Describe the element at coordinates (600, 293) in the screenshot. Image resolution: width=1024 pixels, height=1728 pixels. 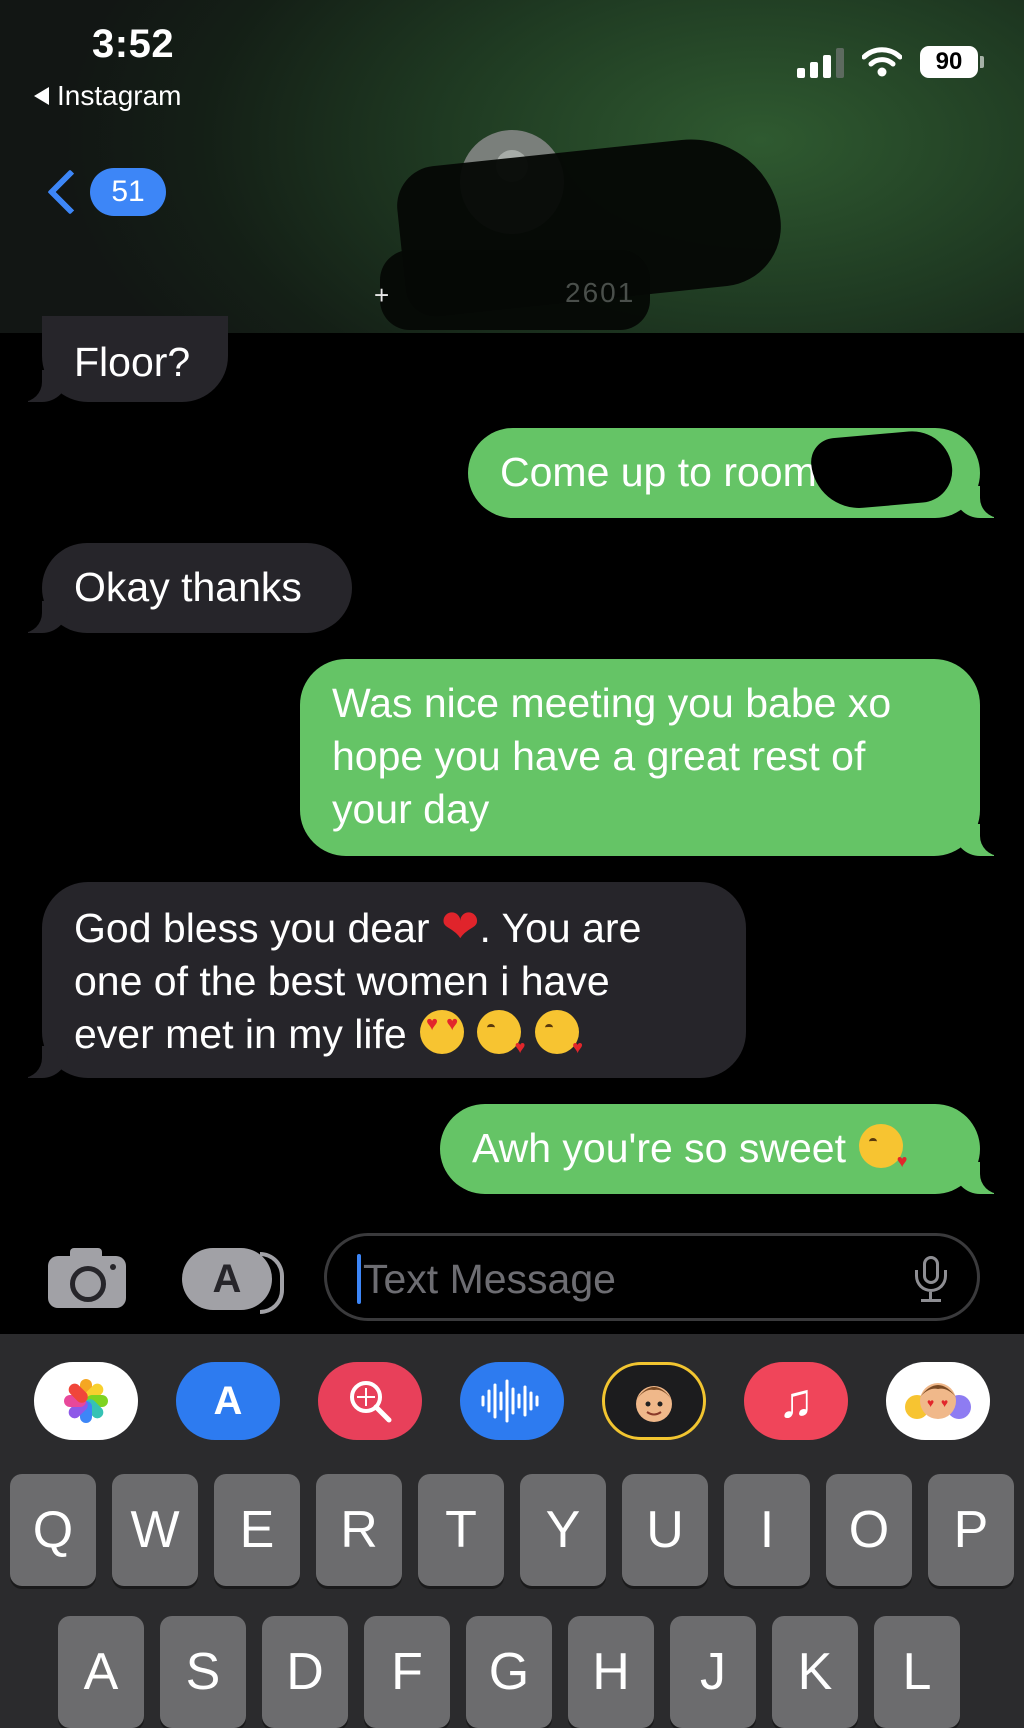
I see `contact-phone-suffix: 2601` at that location.